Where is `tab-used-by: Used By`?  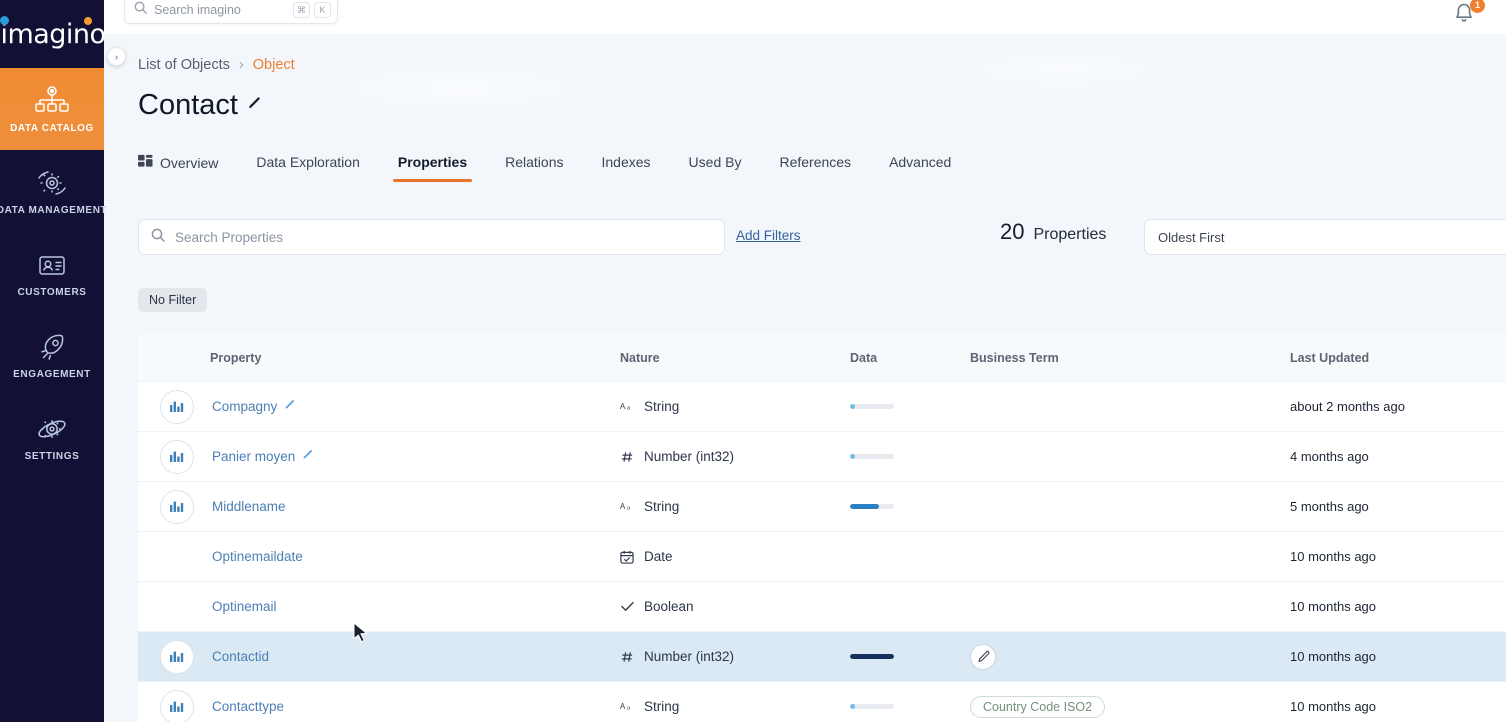 tab-used-by: Used By is located at coordinates (715, 168).